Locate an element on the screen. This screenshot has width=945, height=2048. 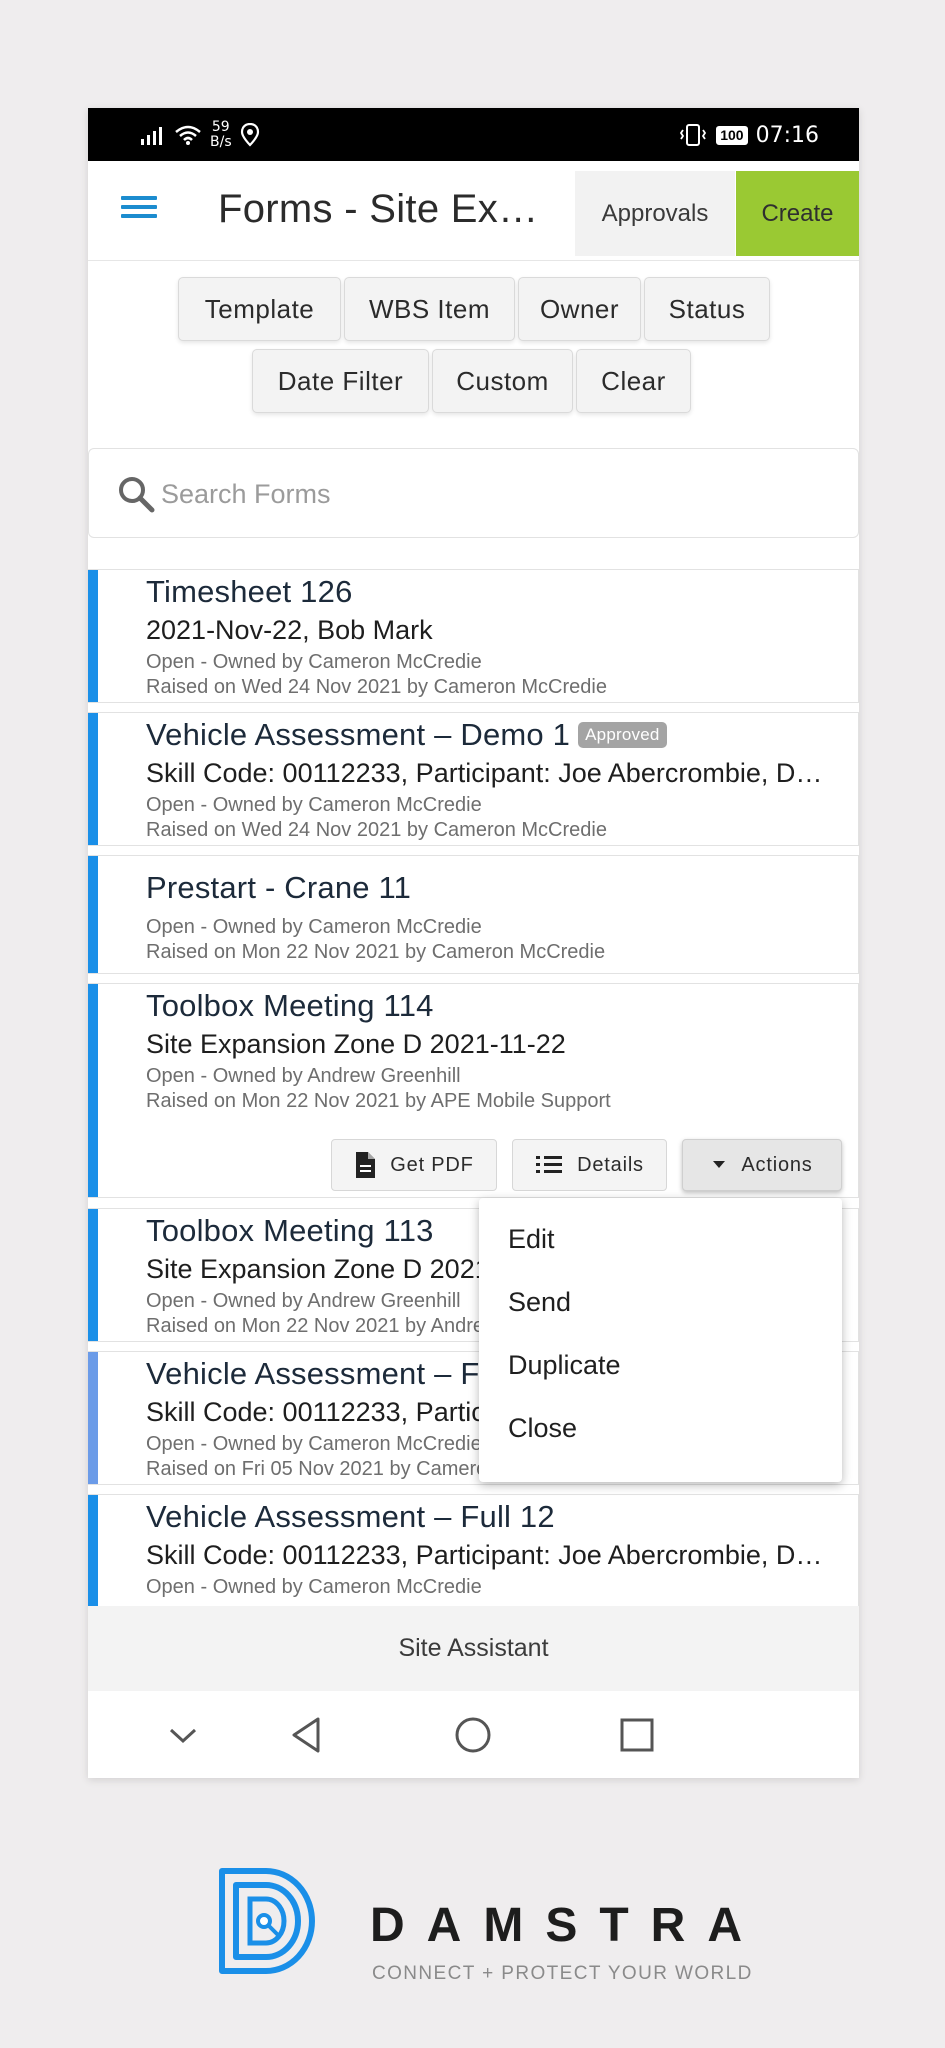
menu-item-edit: Edit is located at coordinates (531, 1239).